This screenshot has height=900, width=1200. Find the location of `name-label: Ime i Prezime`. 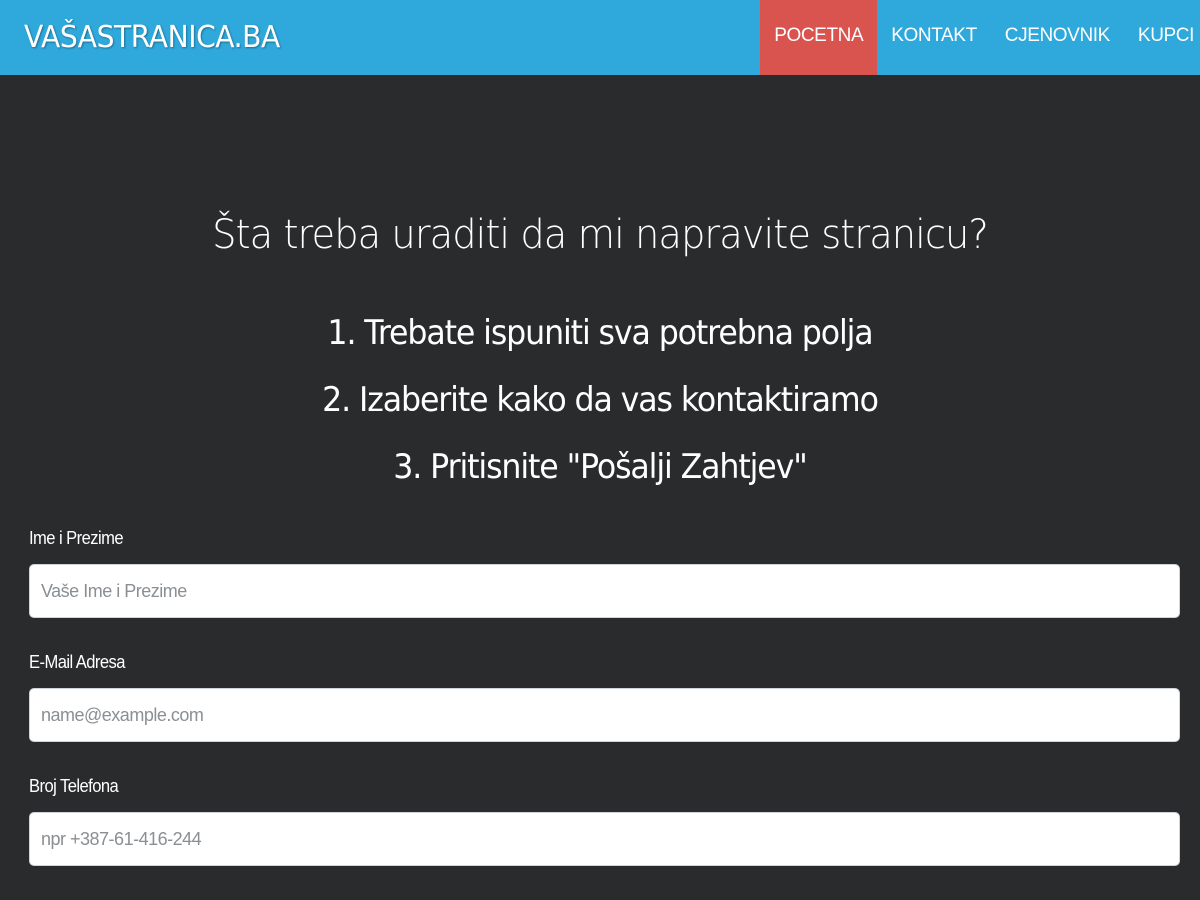

name-label: Ime i Prezime is located at coordinates (76, 538).